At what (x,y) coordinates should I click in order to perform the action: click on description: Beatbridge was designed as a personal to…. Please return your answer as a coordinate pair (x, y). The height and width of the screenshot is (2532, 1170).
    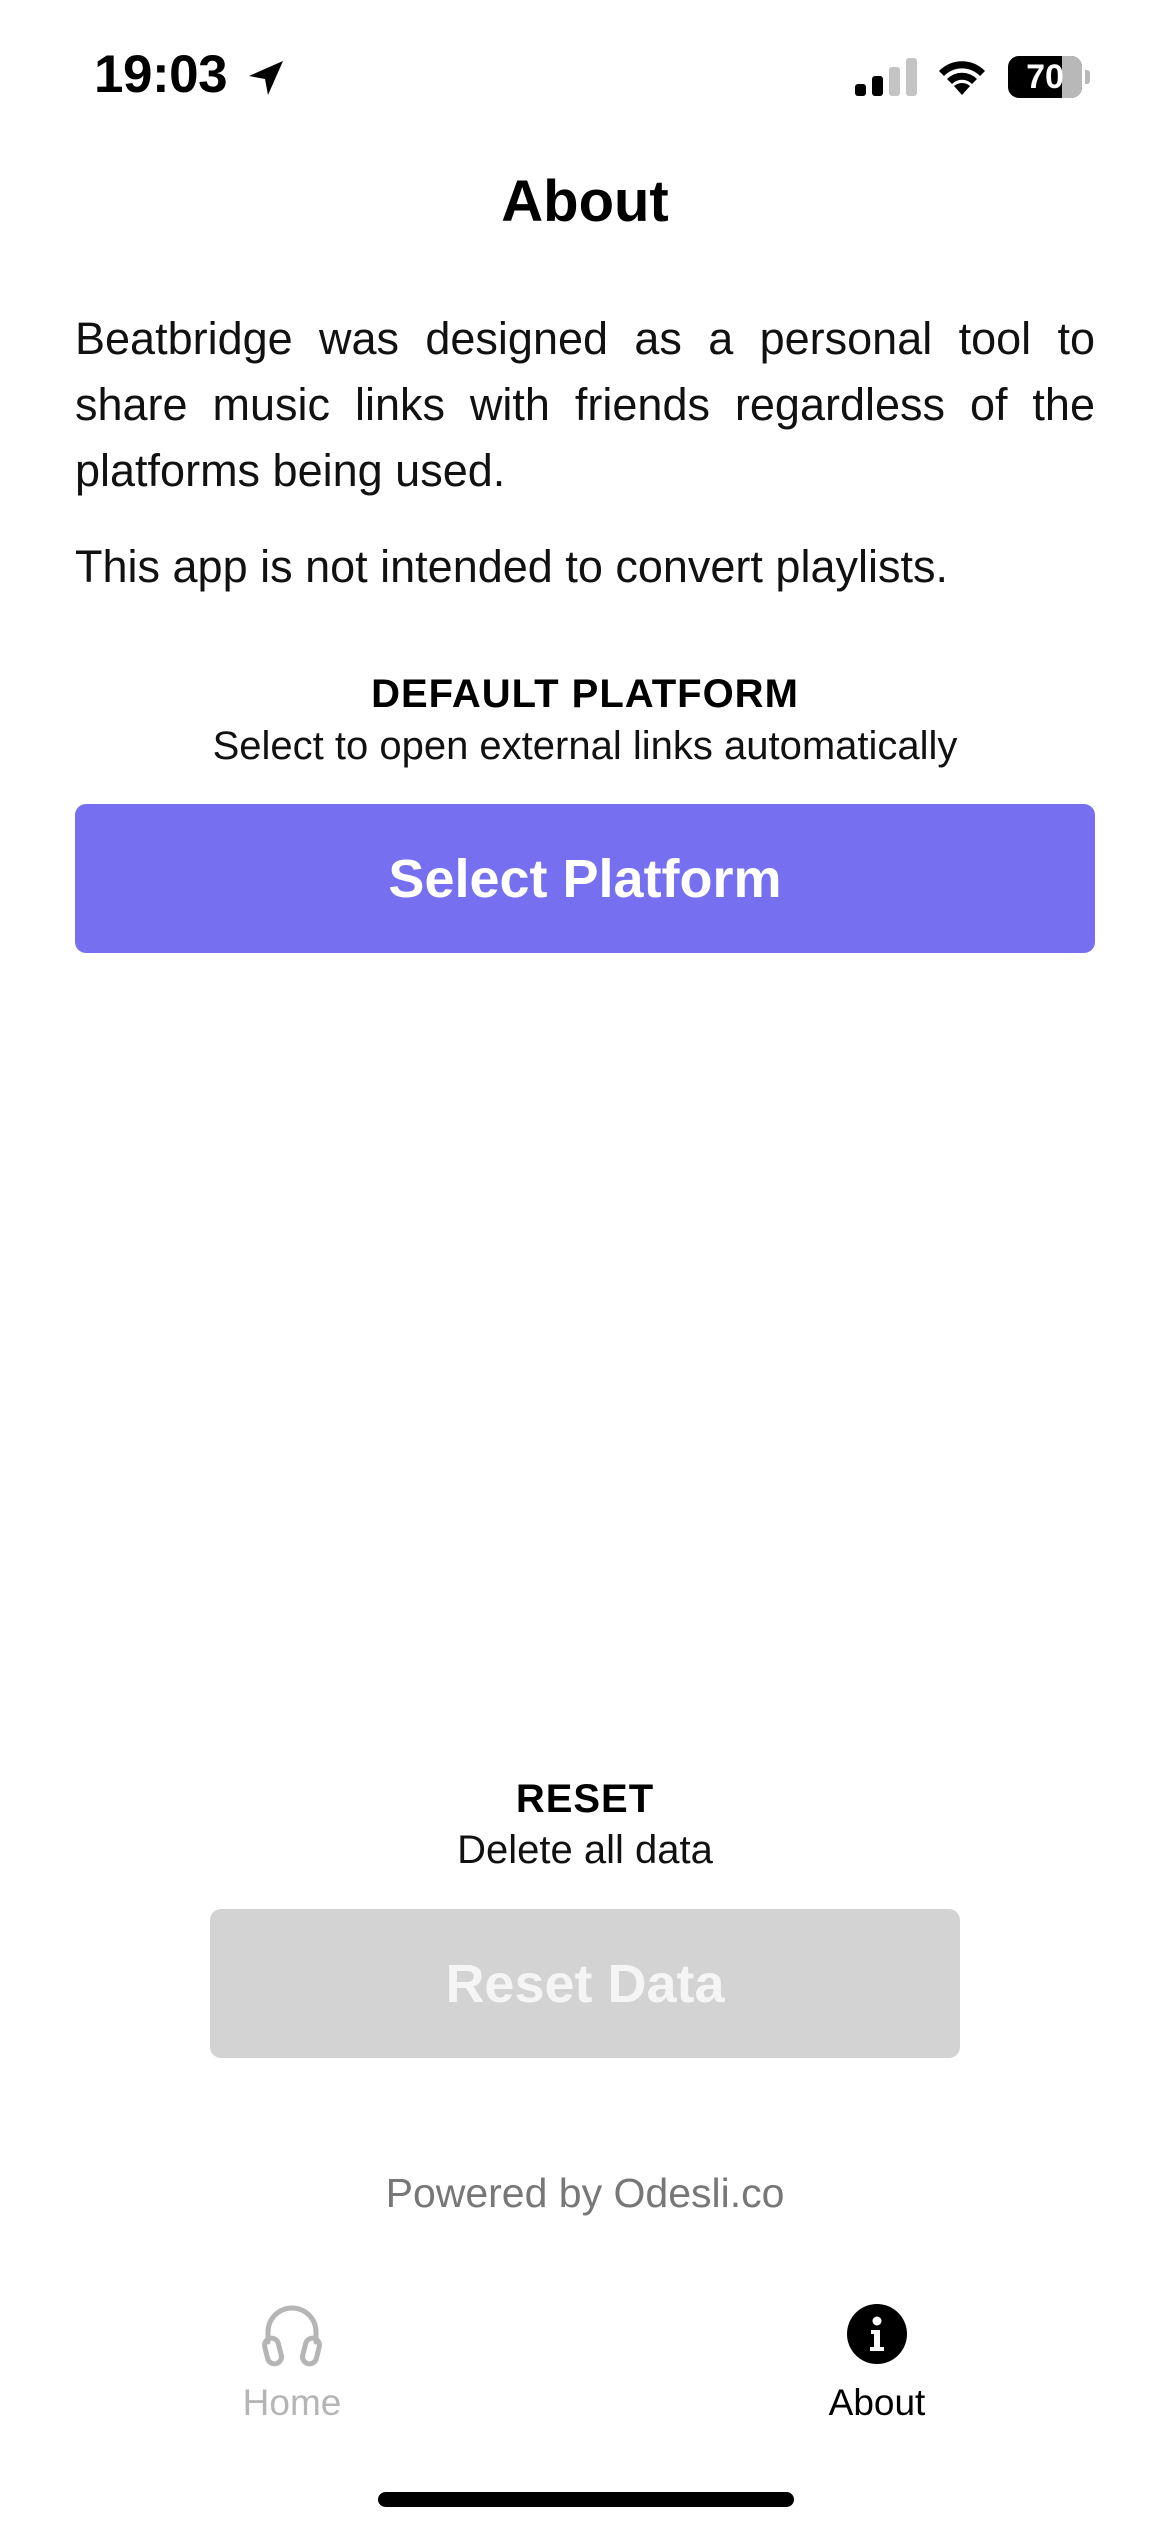
    Looking at the image, I should click on (585, 453).